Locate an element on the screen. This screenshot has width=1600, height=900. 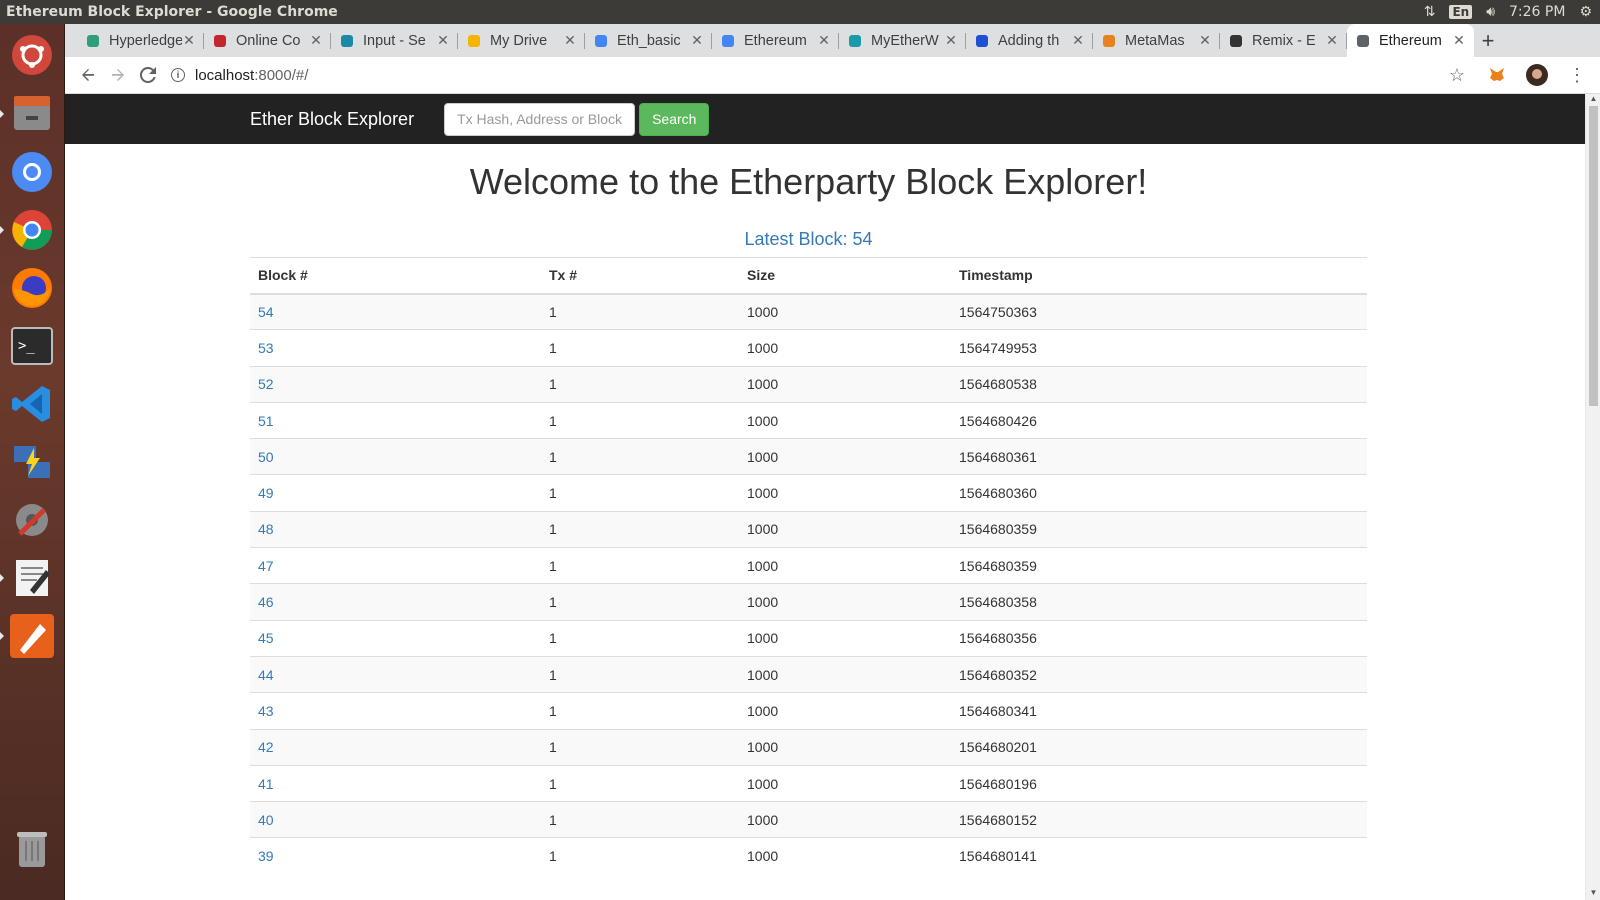
chrome-menu-icon: ⋮ is located at coordinates (1577, 75).